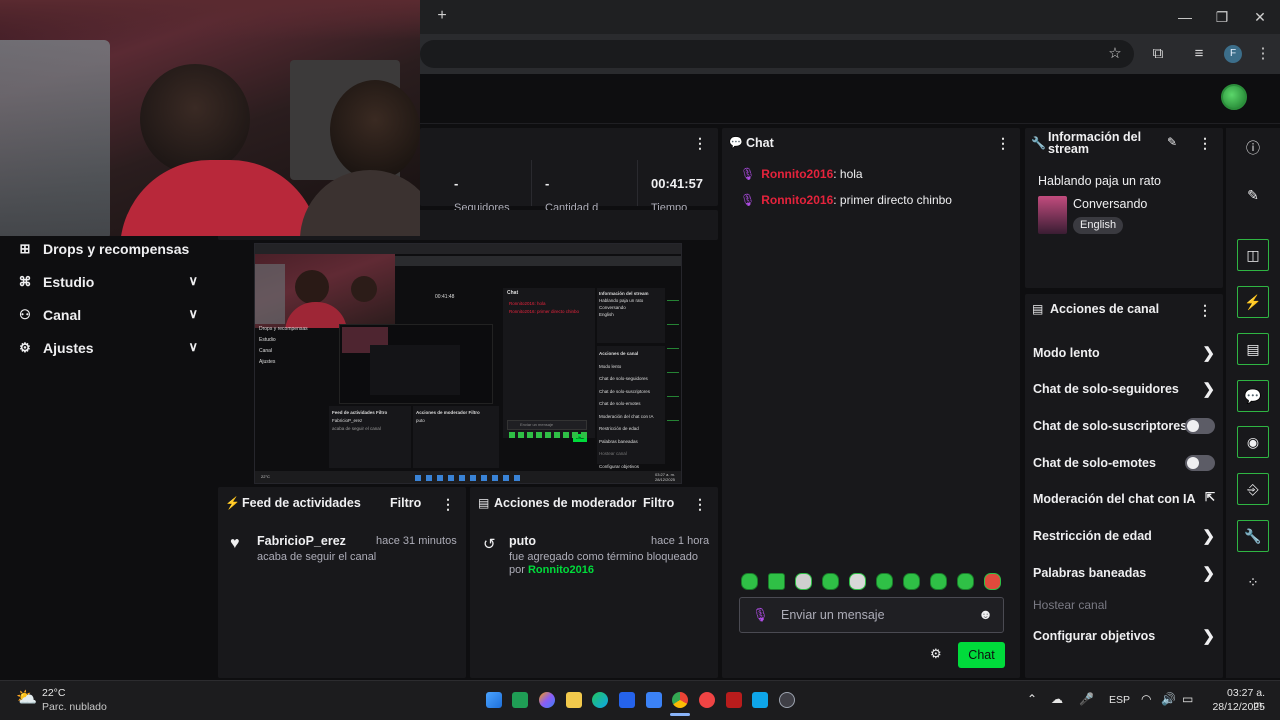 The width and height of the screenshot is (1280, 720). Describe the element at coordinates (1106, 389) in the screenshot. I see `action-label: Chat de solo-seguidores` at that location.